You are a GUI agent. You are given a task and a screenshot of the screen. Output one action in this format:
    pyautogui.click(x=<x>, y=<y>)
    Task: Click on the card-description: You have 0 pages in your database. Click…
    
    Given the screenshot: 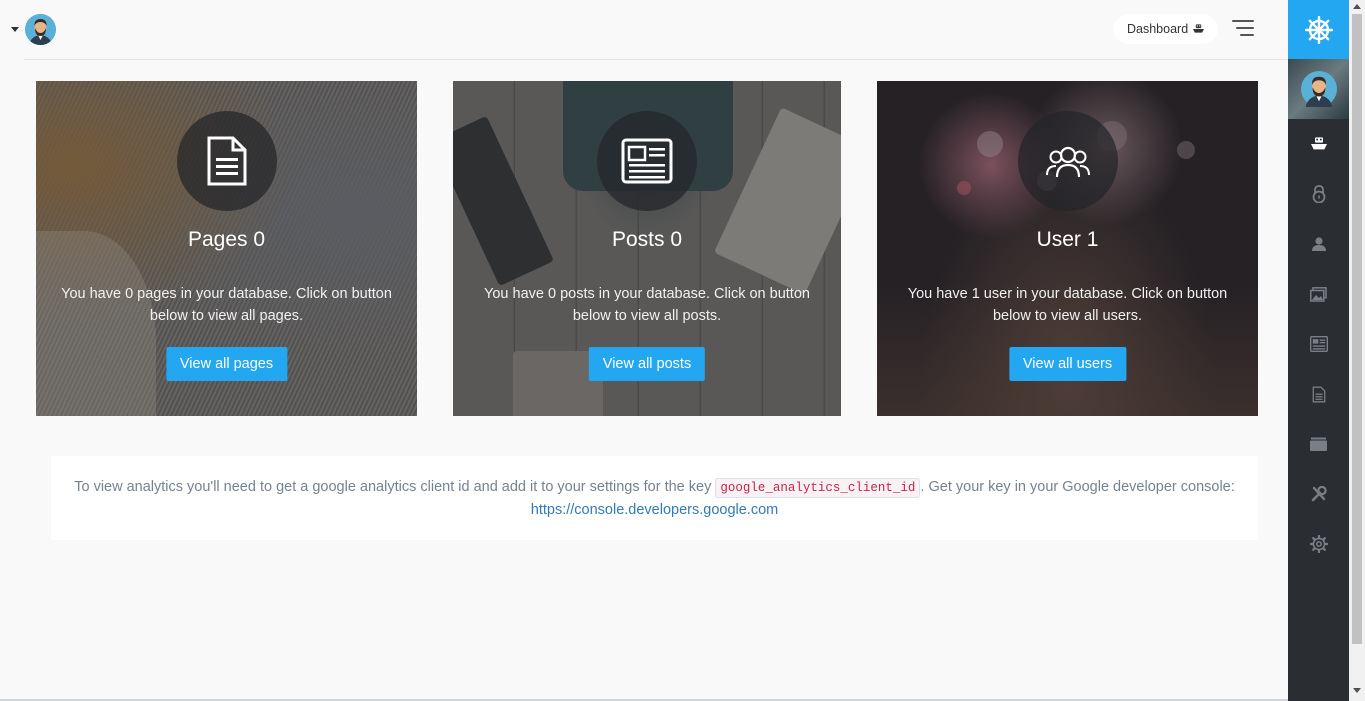 What is the action you would take?
    pyautogui.click(x=226, y=305)
    